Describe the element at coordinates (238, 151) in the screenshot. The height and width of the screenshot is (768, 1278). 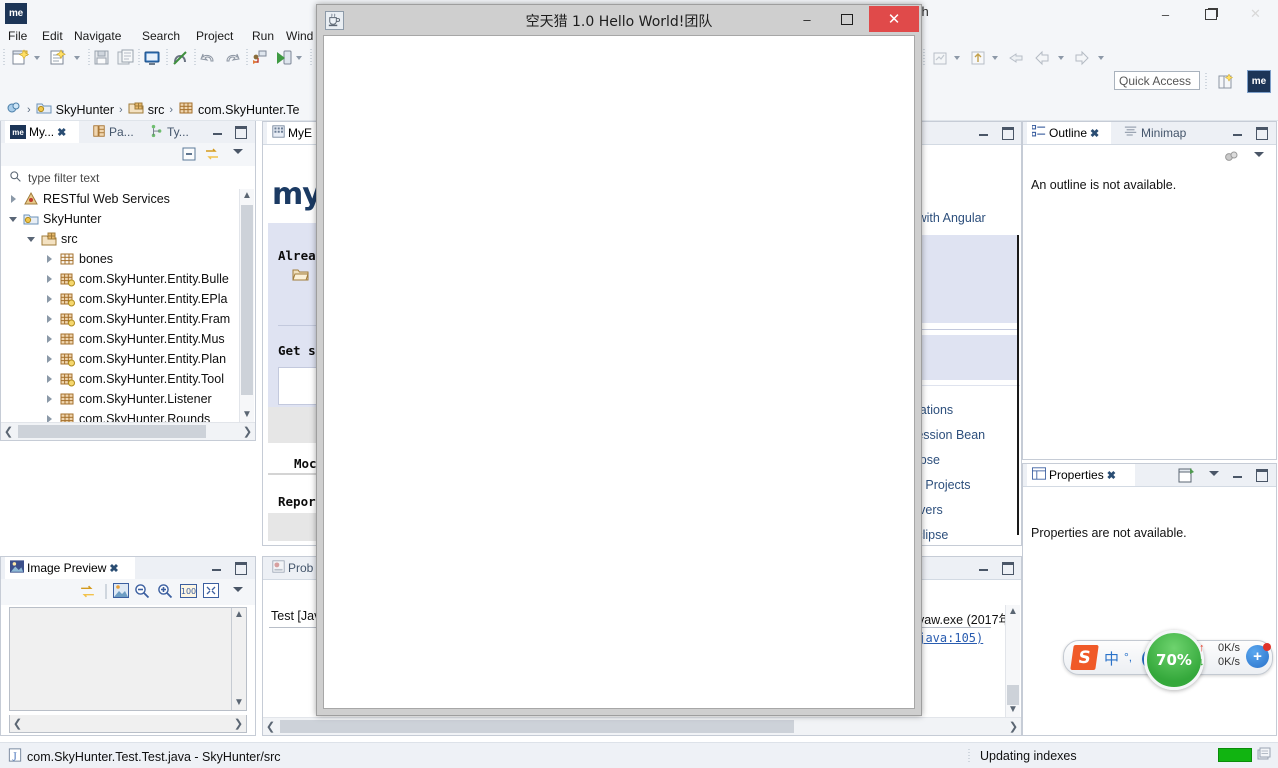
I see `explorer-view-menu-icon` at that location.